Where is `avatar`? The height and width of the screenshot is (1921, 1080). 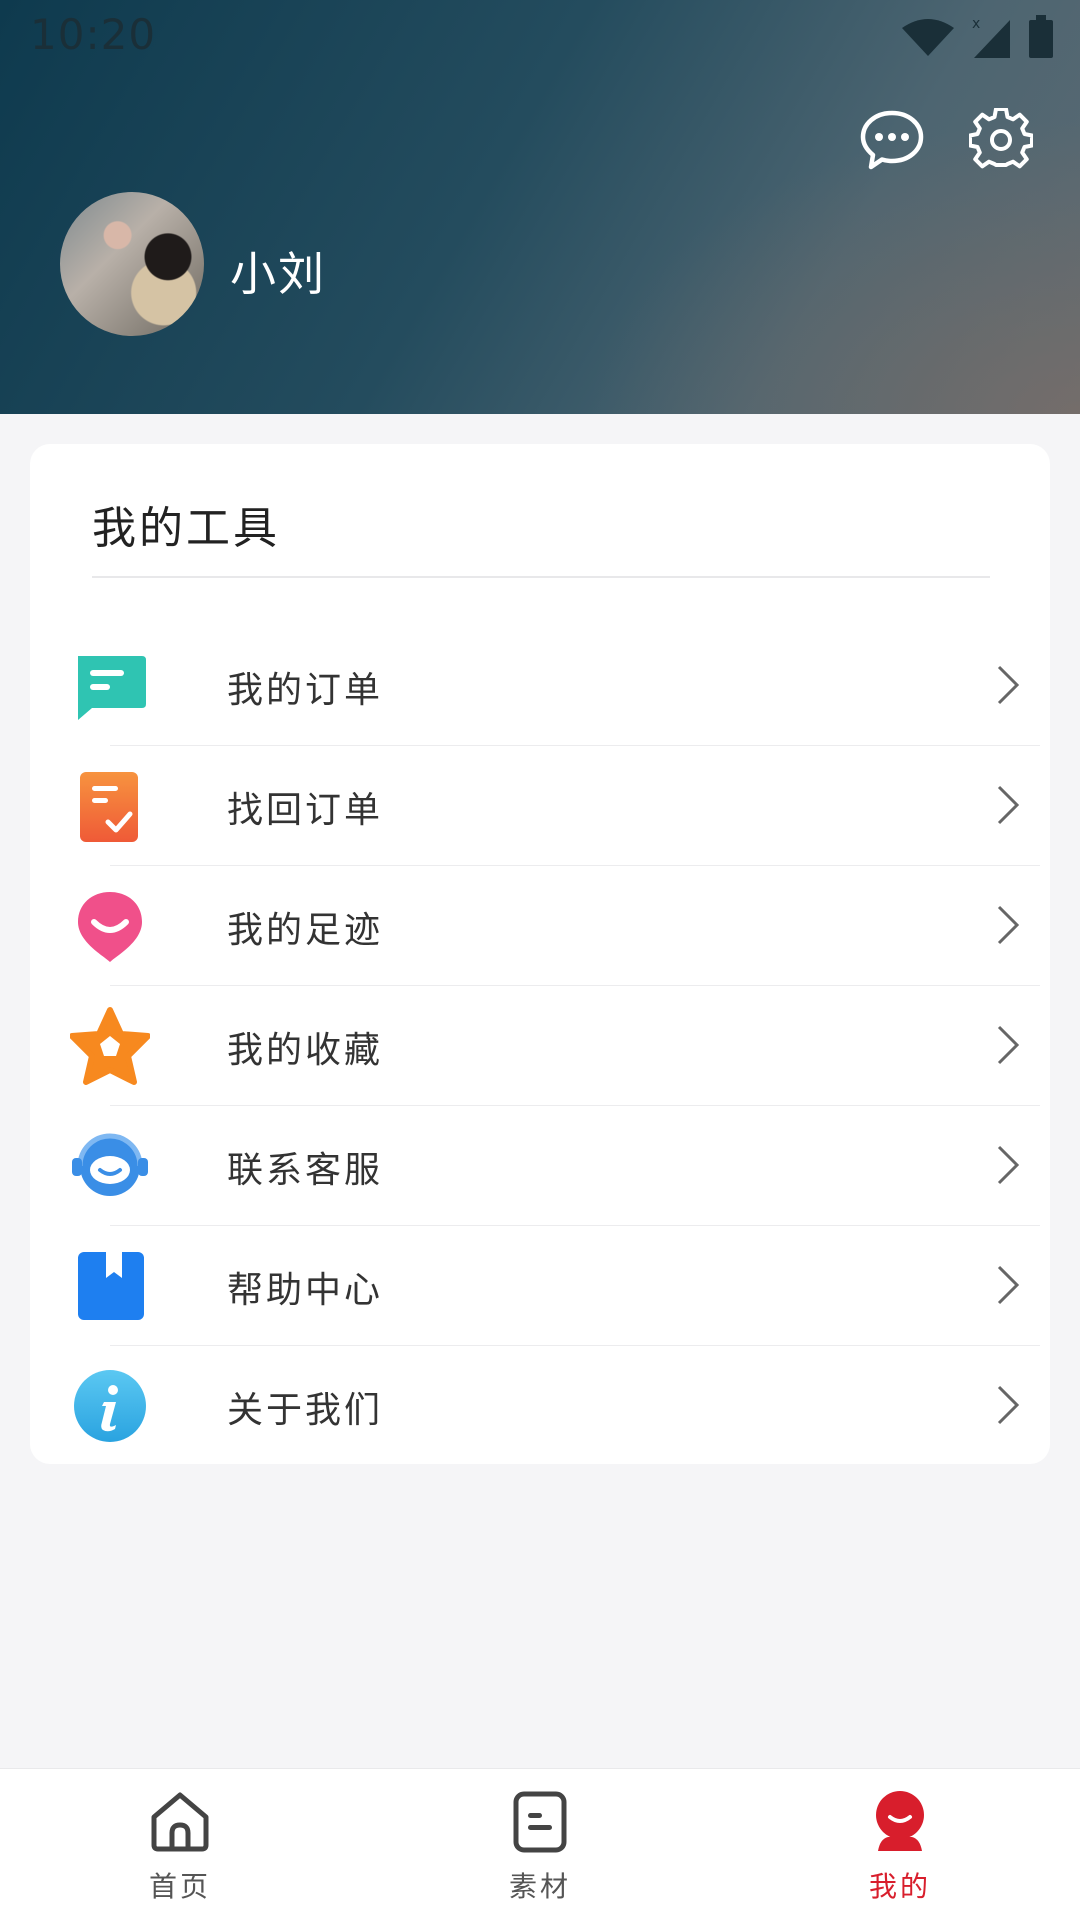 avatar is located at coordinates (132, 264).